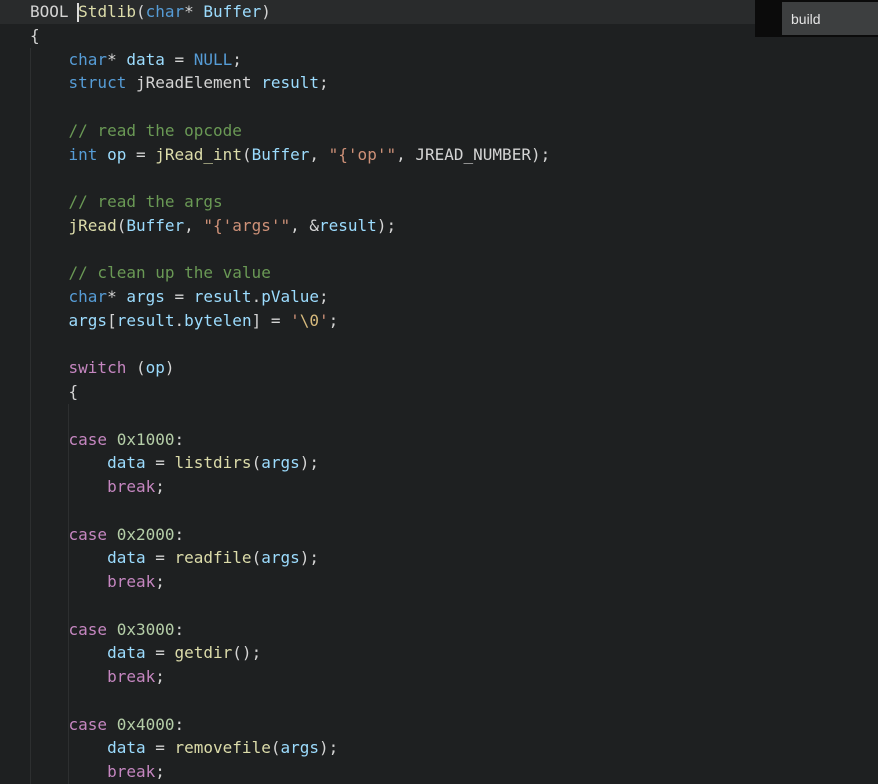 Image resolution: width=878 pixels, height=784 pixels. What do you see at coordinates (145, 629) in the screenshot?
I see `code-token: 0x3000` at bounding box center [145, 629].